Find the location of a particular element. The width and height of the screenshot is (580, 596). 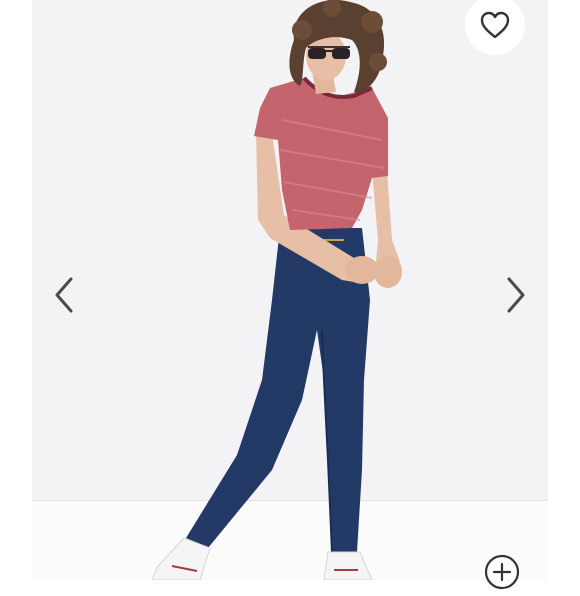

next-image-button is located at coordinates (516, 295).